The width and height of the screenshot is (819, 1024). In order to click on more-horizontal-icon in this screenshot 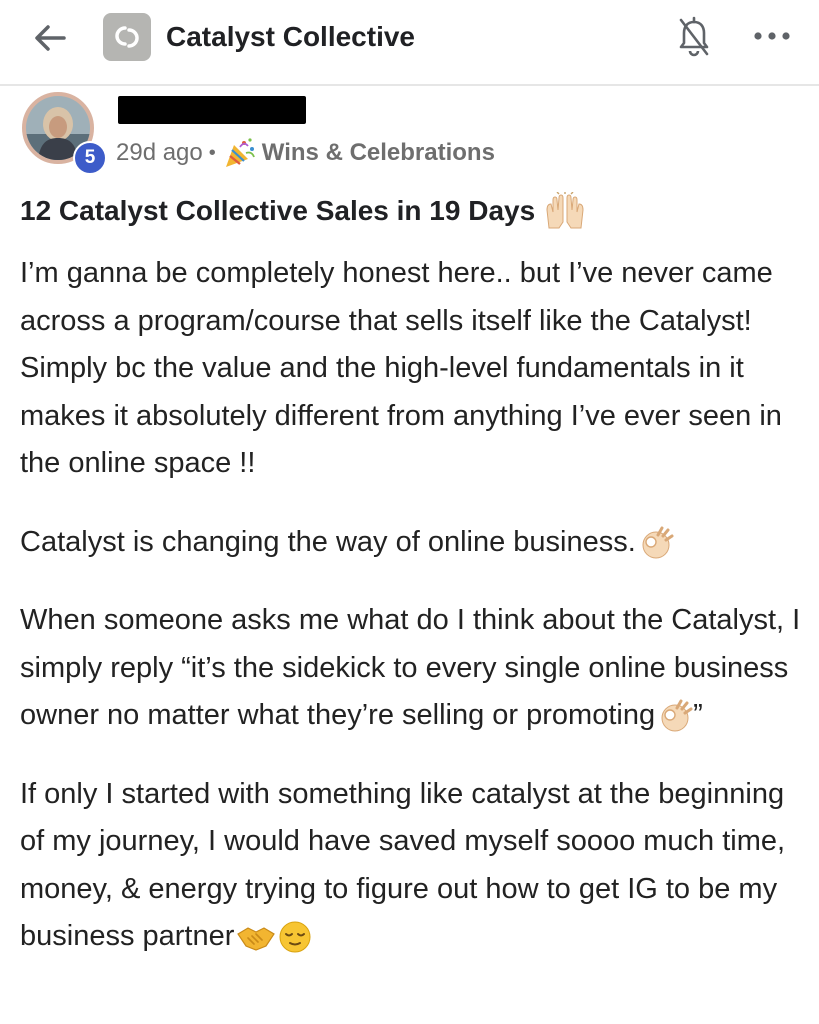, I will do `click(772, 36)`.